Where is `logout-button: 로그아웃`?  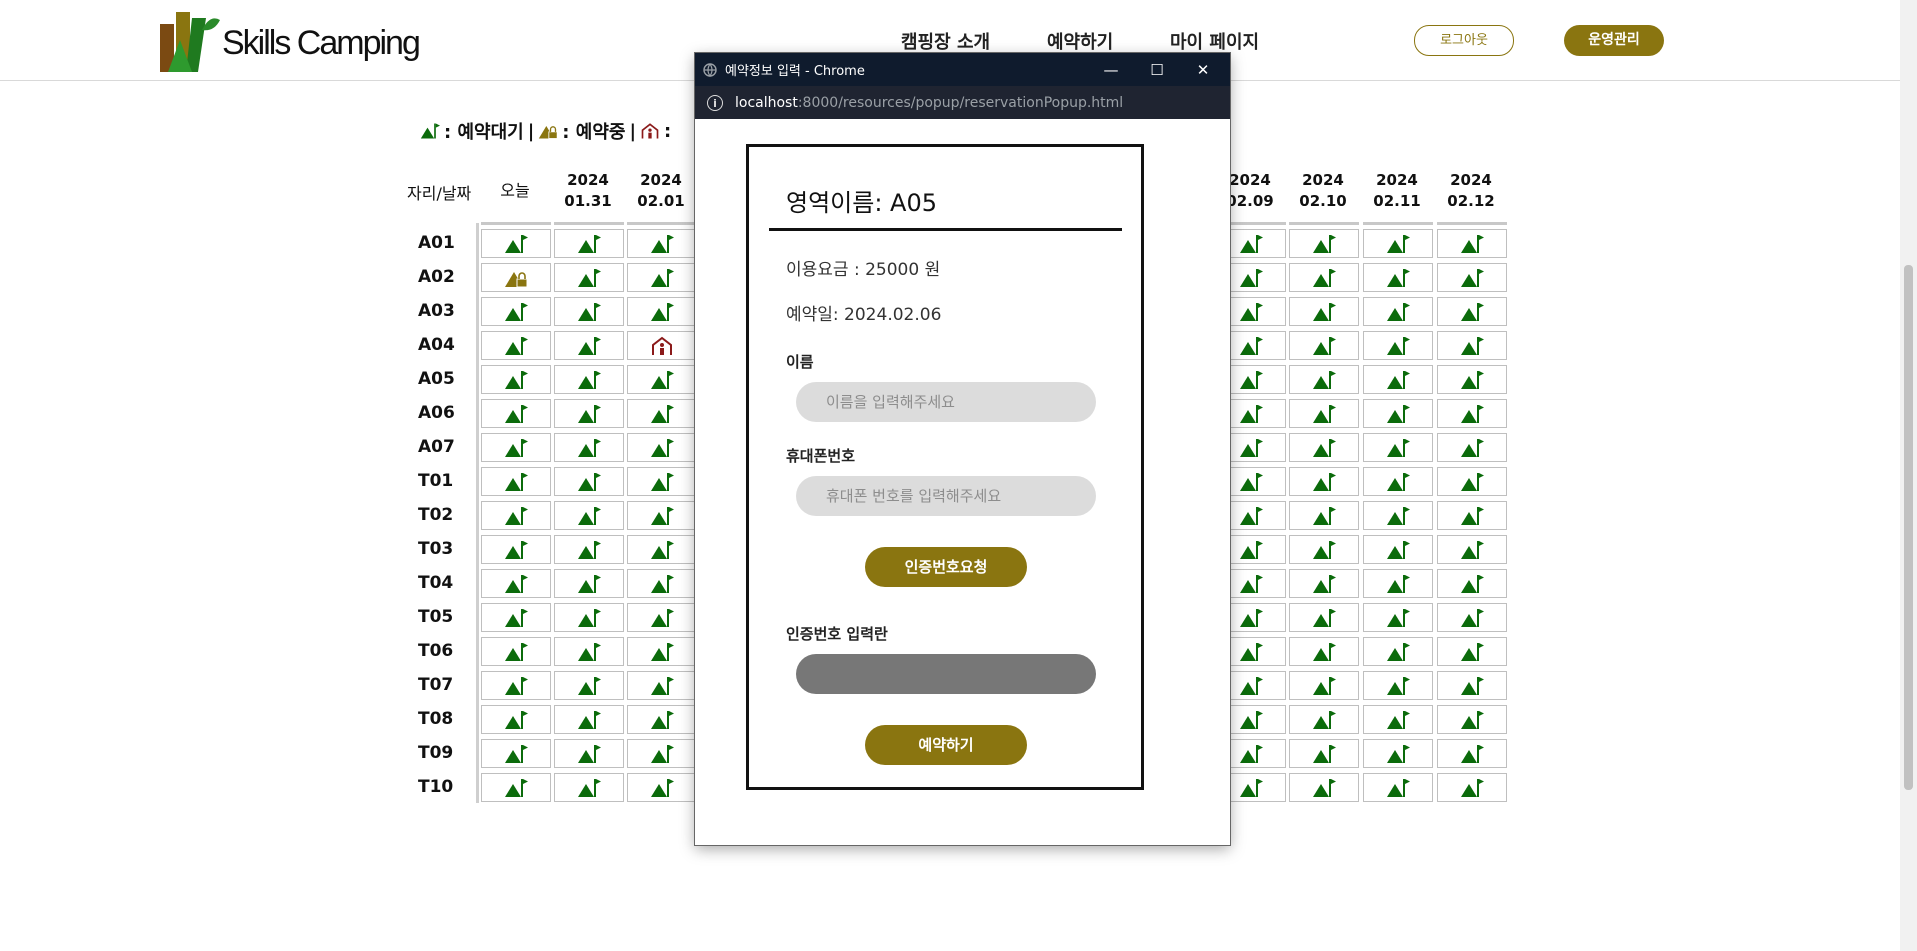
logout-button: 로그아웃 is located at coordinates (1464, 40).